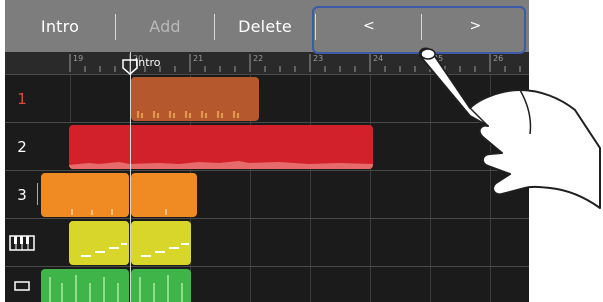 This screenshot has width=603, height=302. Describe the element at coordinates (318, 58) in the screenshot. I see `bar-number: 23` at that location.